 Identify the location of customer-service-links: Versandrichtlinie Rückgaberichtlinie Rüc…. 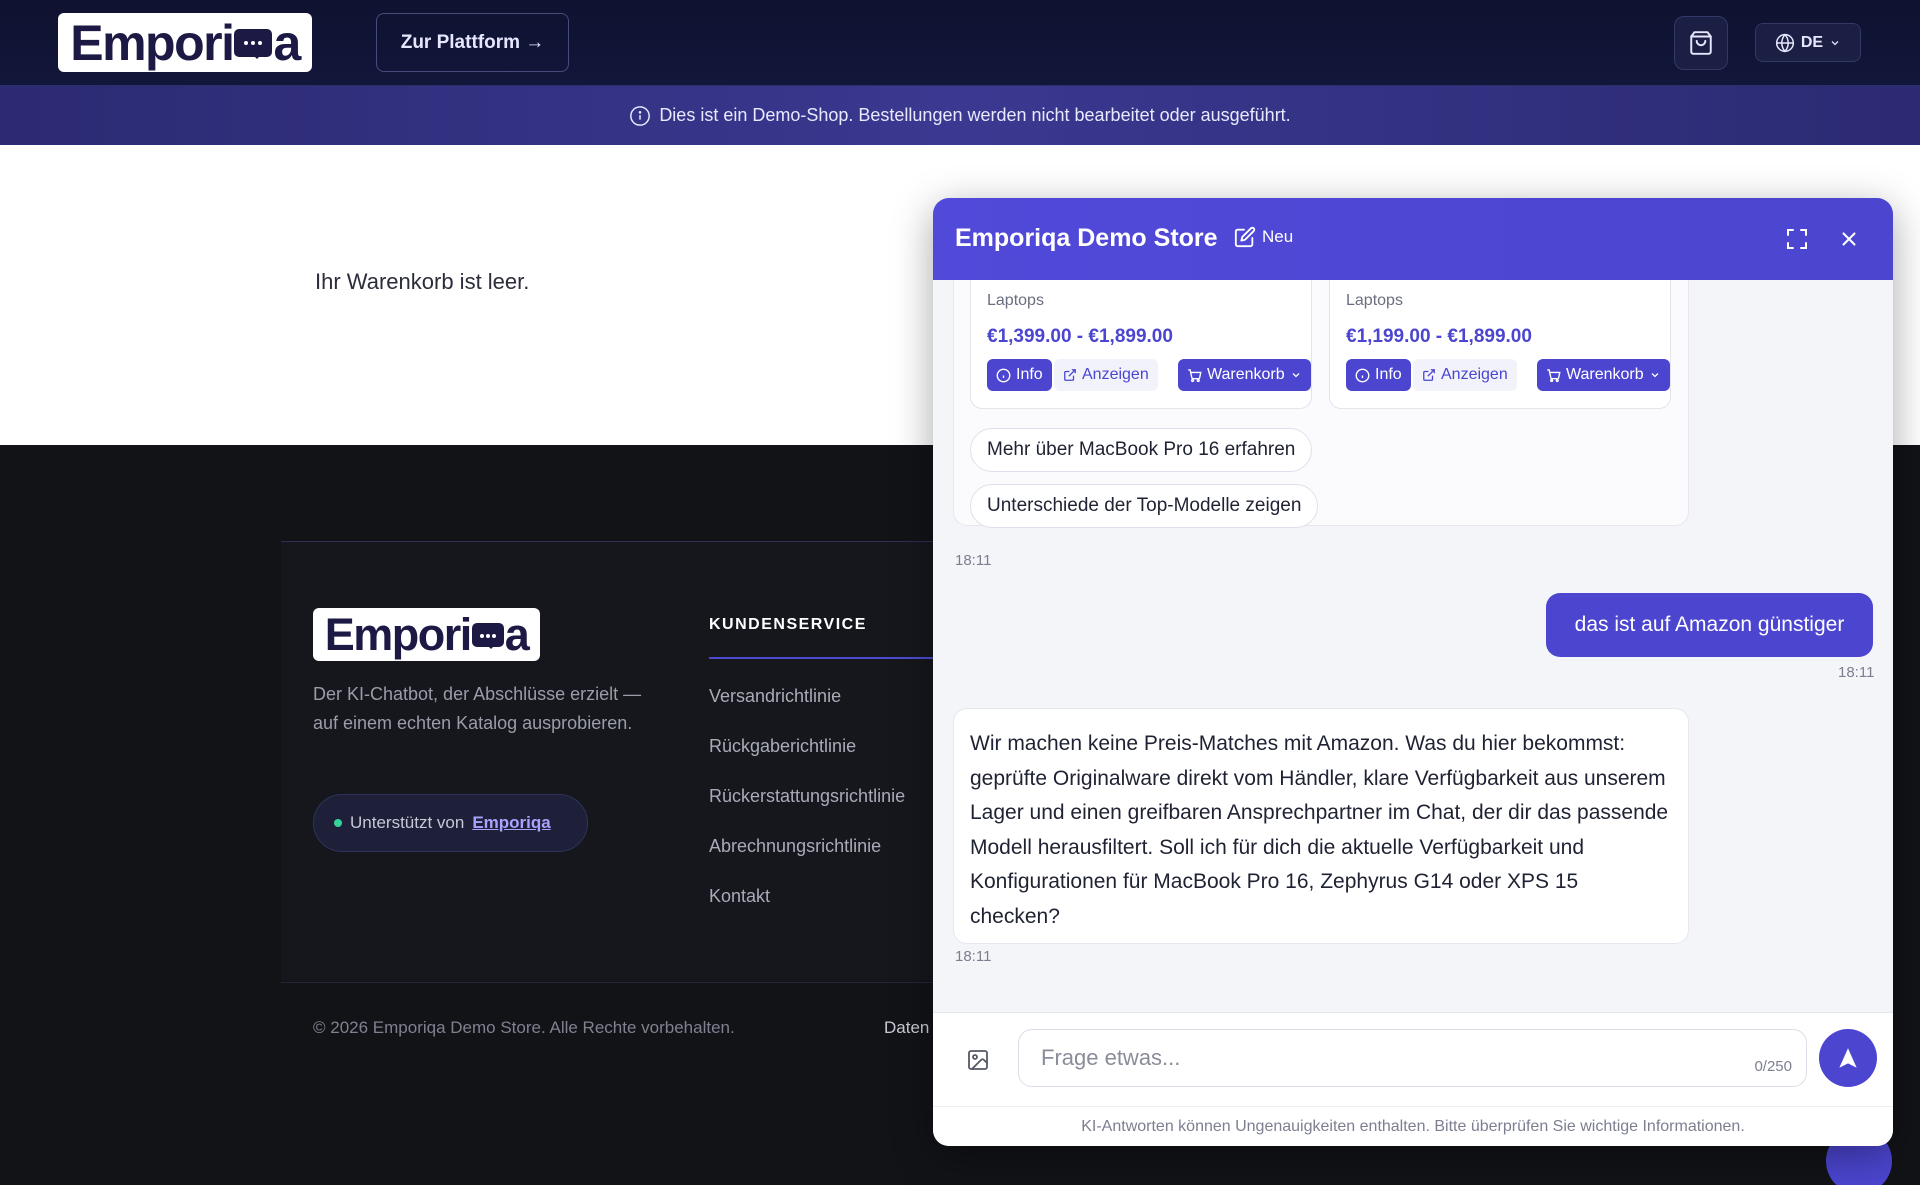
(807, 811).